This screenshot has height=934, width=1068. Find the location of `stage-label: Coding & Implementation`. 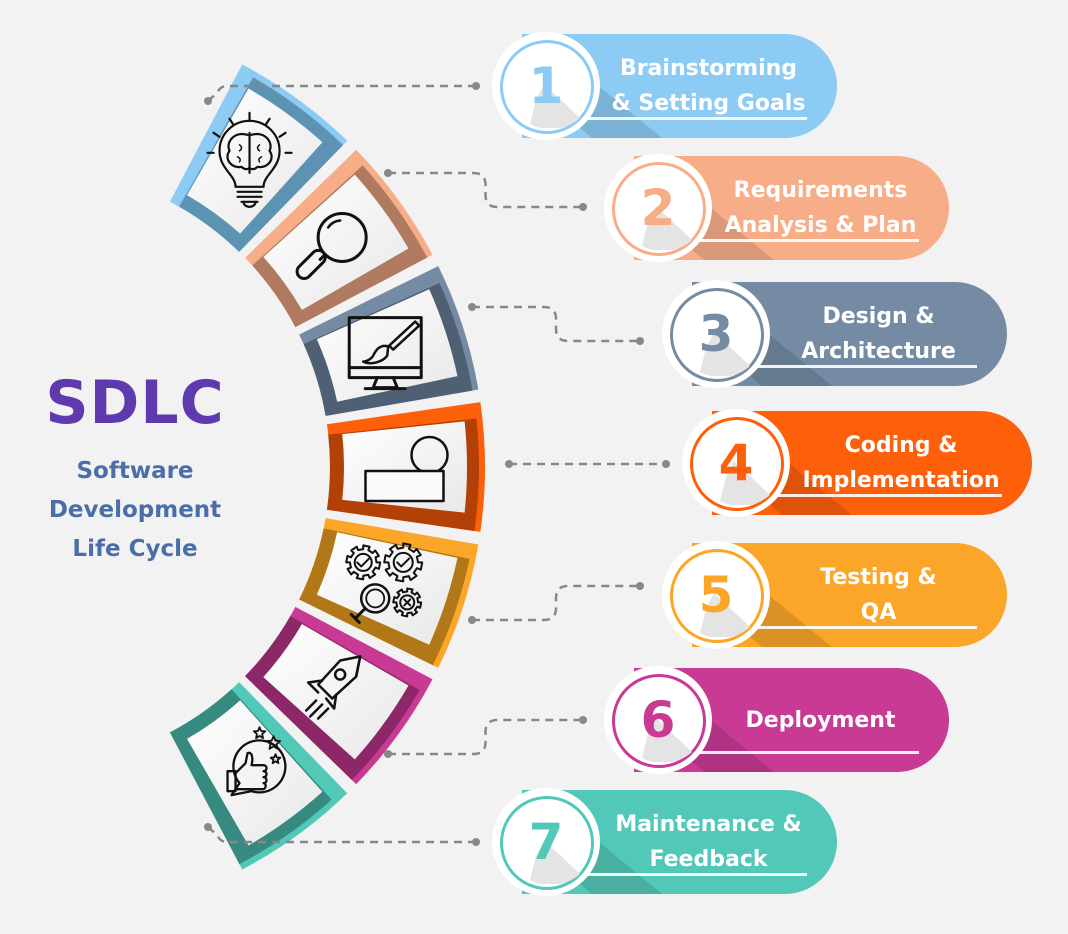

stage-label: Coding & Implementation is located at coordinates (901, 463).